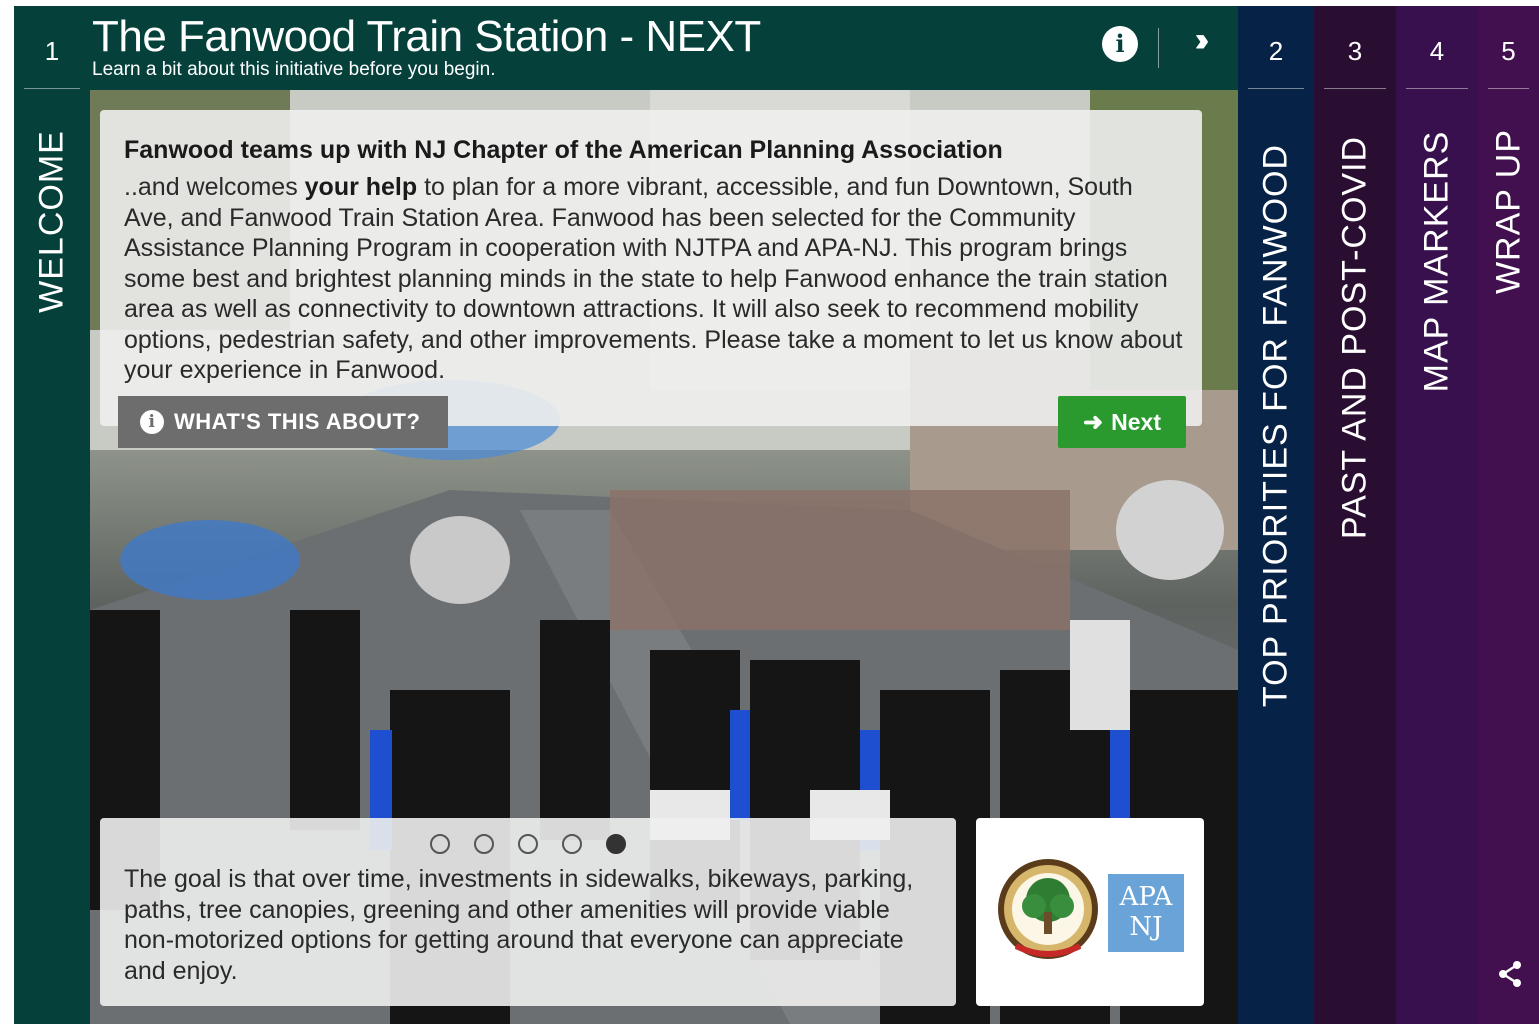  Describe the element at coordinates (51, 221) in the screenshot. I see `section-1-title: WELCOME` at that location.